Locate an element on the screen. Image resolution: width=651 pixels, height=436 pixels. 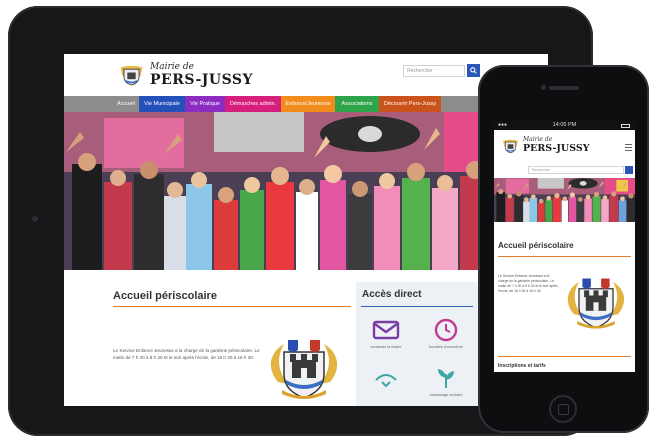
status-time: 14:05 PM is located at coordinates (564, 125).